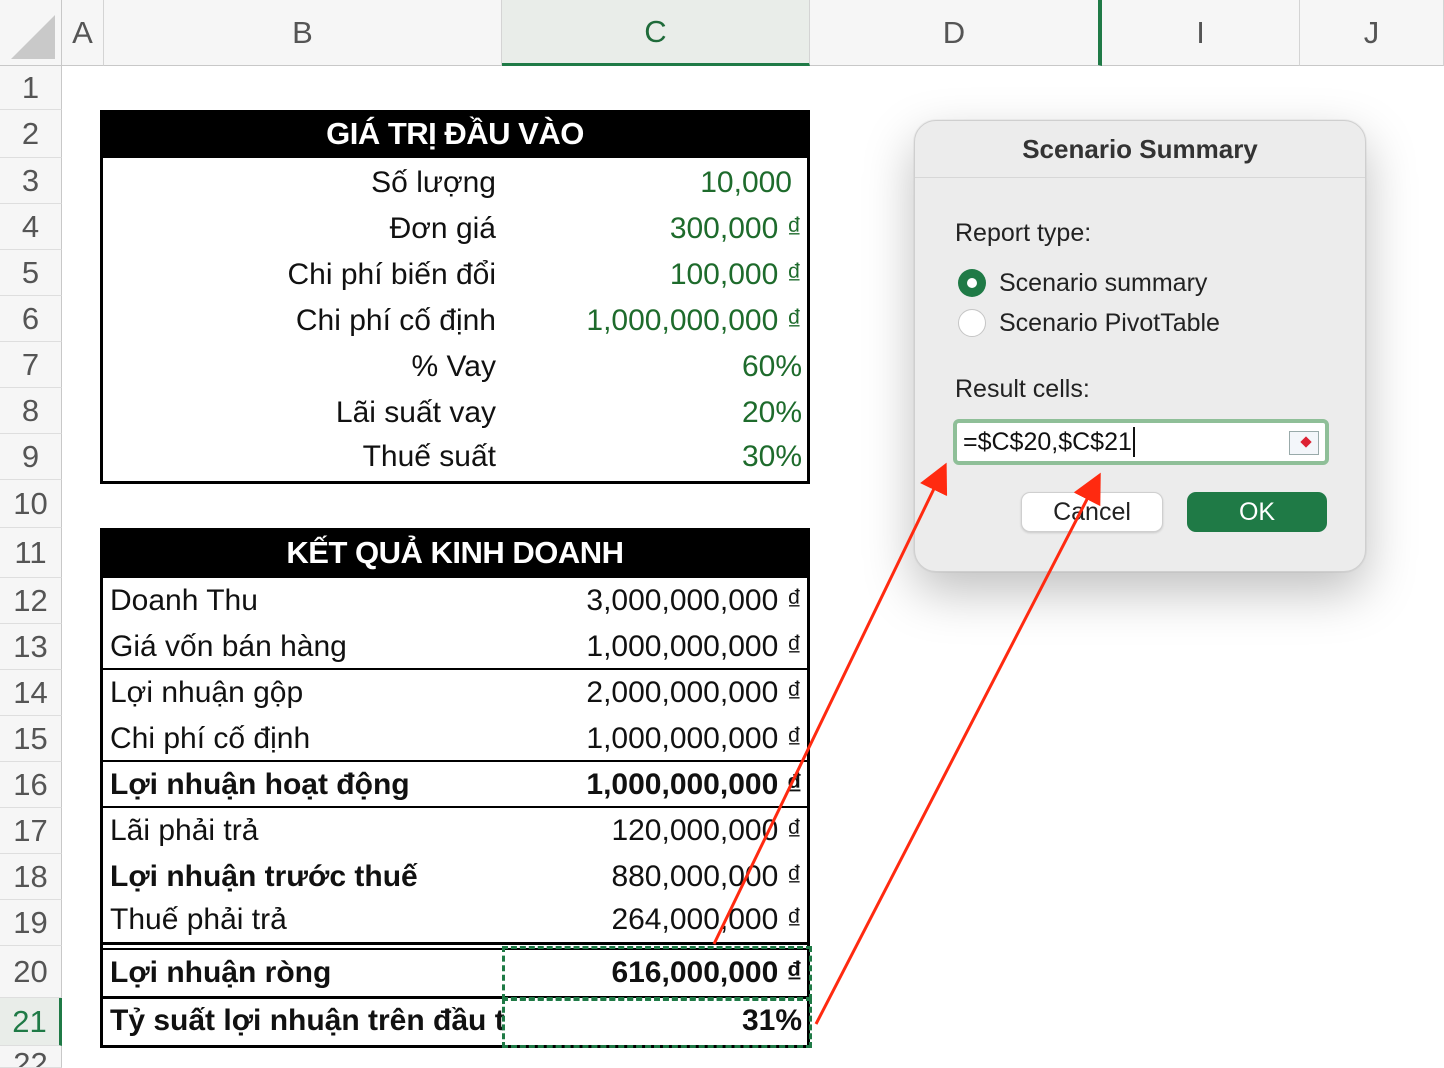  I want to click on annotation-arrows, so click(906, 743).